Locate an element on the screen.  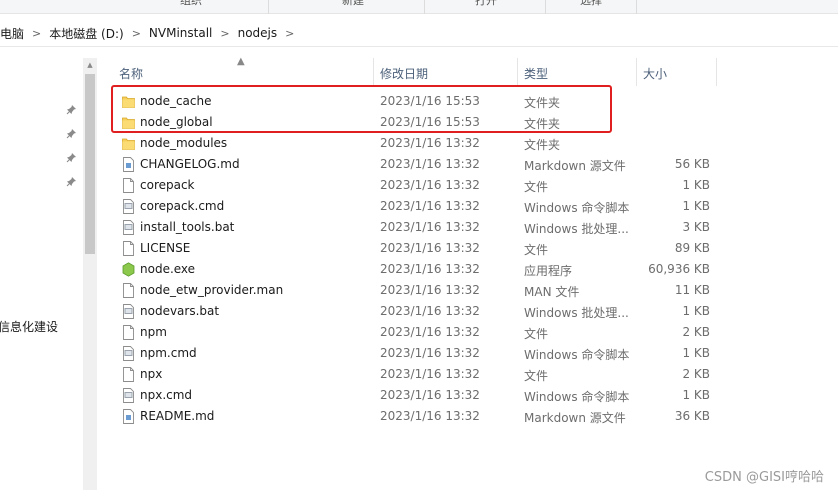
file-row: LICENSE 2023/1/16 13:32 文件 89 KB is located at coordinates (410, 248).